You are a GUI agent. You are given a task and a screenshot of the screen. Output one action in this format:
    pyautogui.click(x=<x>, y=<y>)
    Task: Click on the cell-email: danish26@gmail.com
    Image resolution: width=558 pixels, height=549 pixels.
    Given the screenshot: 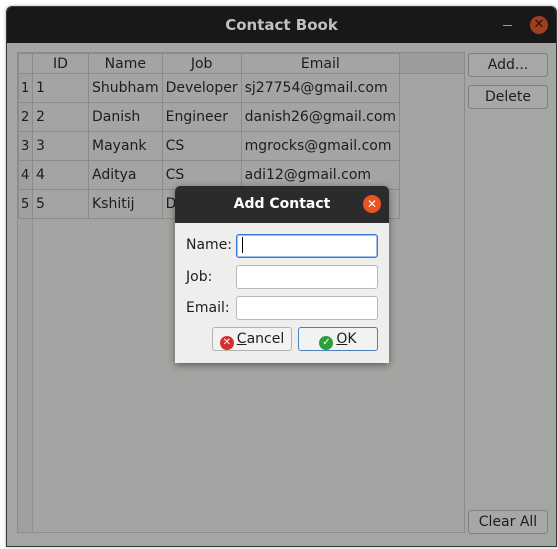 What is the action you would take?
    pyautogui.click(x=320, y=117)
    